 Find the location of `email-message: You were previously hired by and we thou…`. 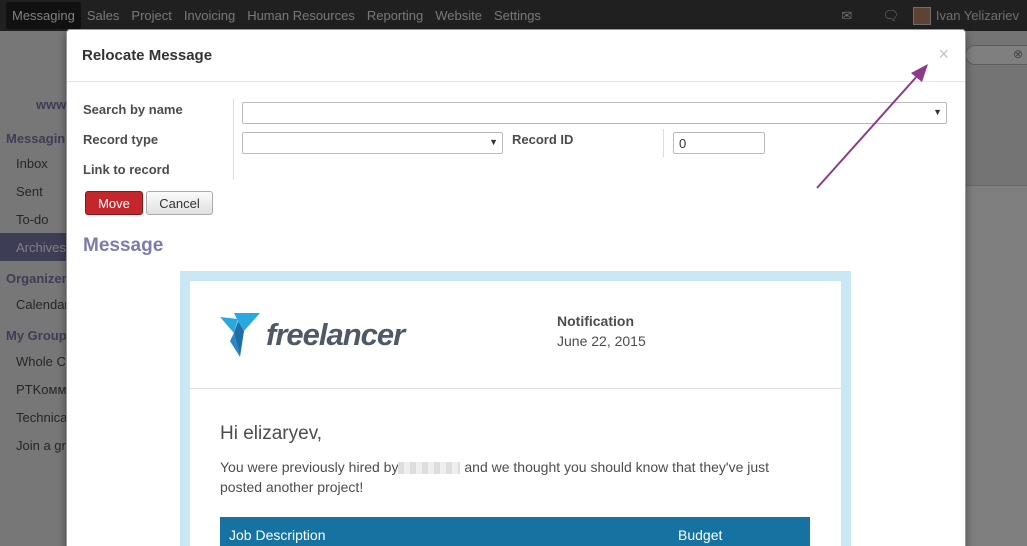

email-message: You were previously hired by and we thou… is located at coordinates (510, 477).